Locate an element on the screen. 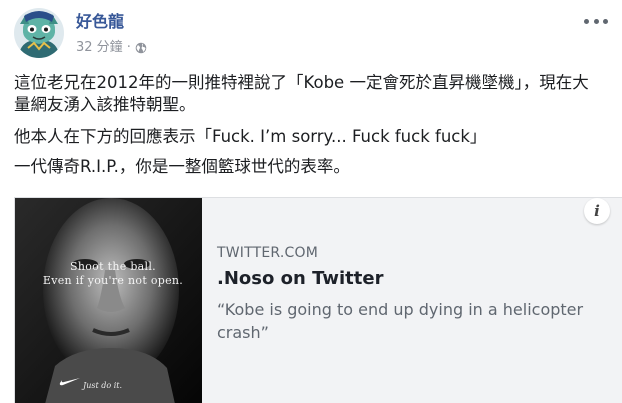 This screenshot has height=403, width=622. link-domain: TWITTER.COM is located at coordinates (267, 253).